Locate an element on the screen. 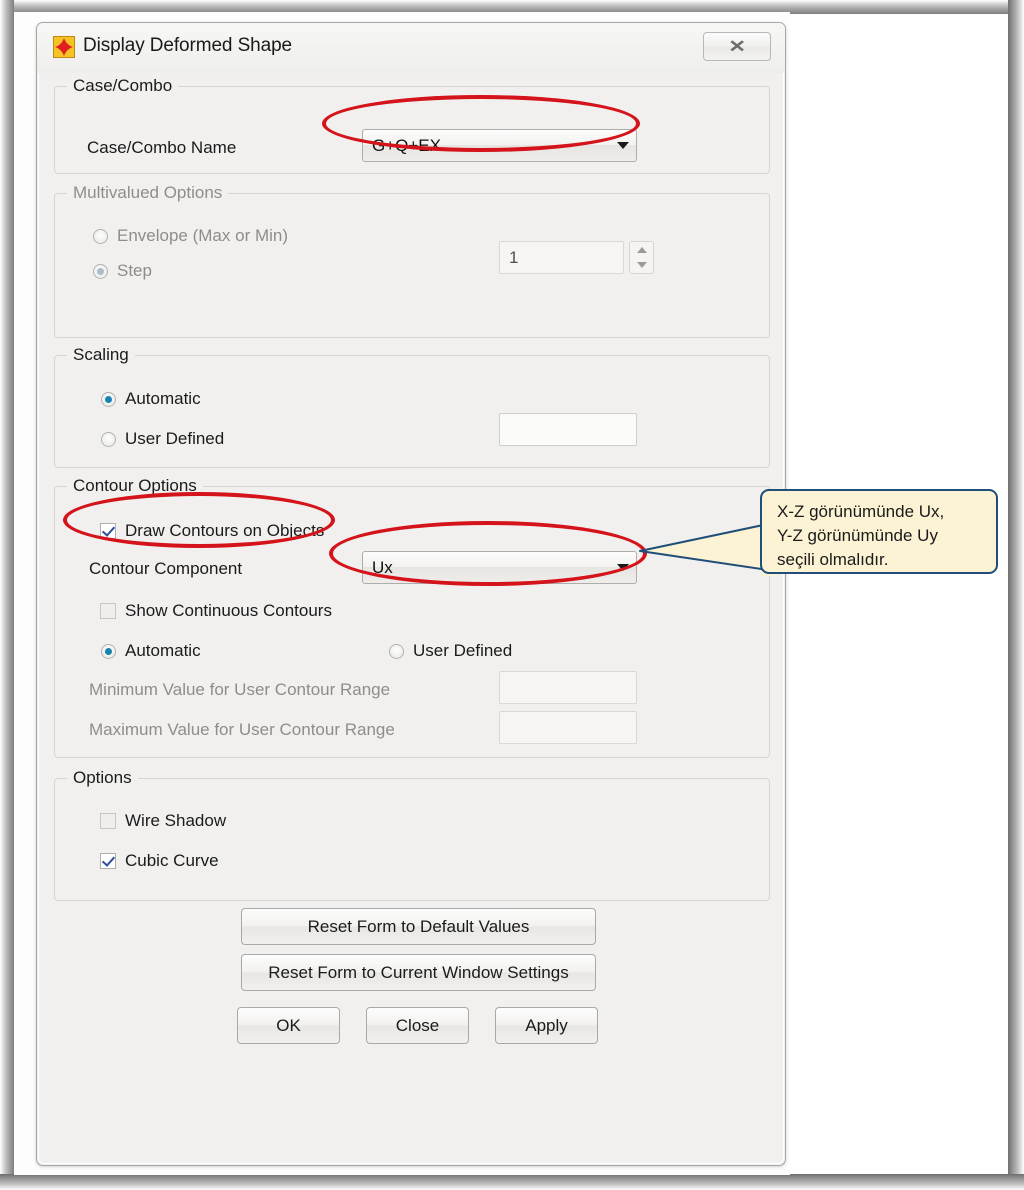  close-button: ✕ is located at coordinates (737, 46).